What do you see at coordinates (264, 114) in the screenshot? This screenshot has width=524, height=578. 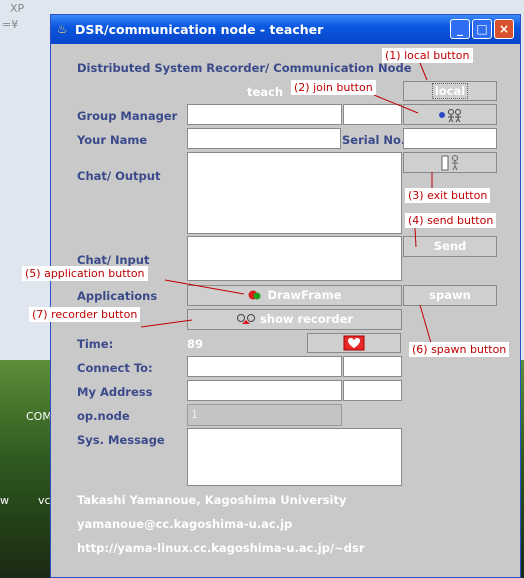 I see `group-manager-field` at bounding box center [264, 114].